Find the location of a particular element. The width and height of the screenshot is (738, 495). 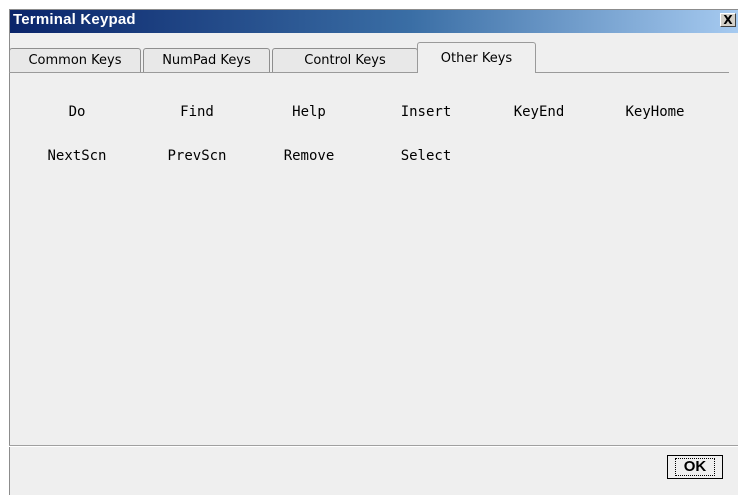

ok-button-label: OK is located at coordinates (695, 467).